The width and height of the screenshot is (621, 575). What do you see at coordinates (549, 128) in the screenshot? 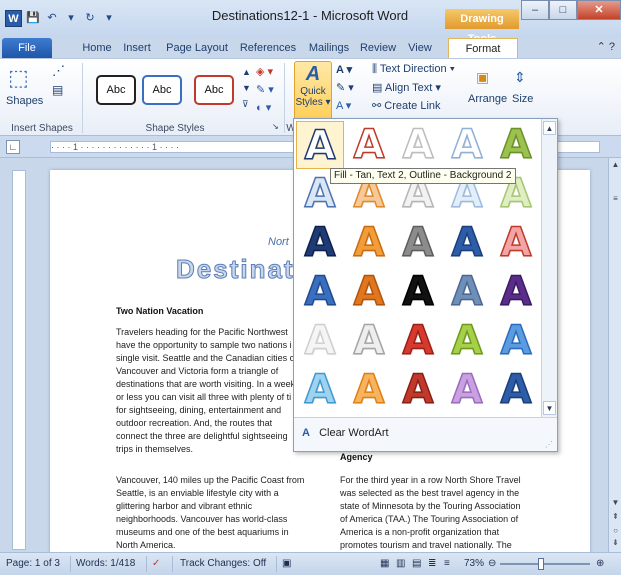
I see `gallery-scroll-up-icon: ▲` at bounding box center [549, 128].